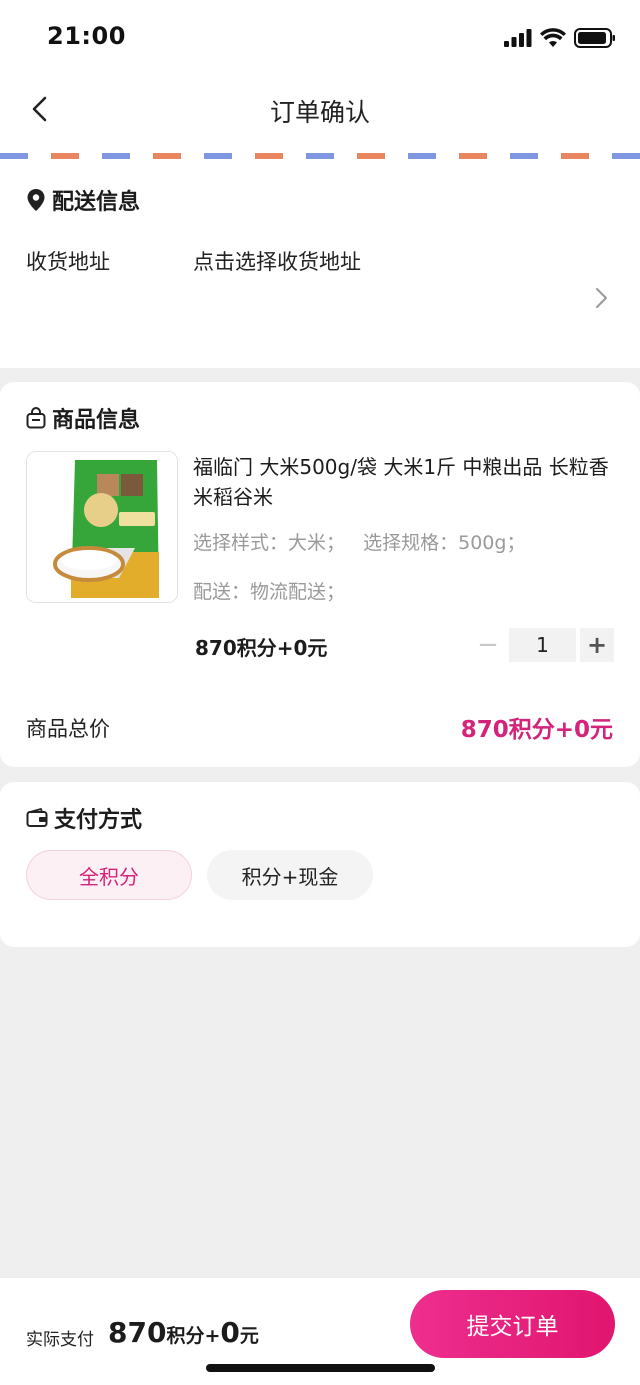 This screenshot has height=1385, width=640. I want to click on wallet-icon, so click(37, 817).